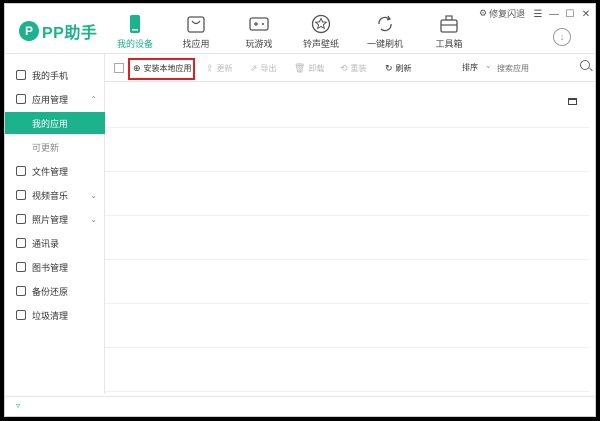 The image size is (600, 421). Describe the element at coordinates (384, 44) in the screenshot. I see `tab-label: 一键刷机` at that location.